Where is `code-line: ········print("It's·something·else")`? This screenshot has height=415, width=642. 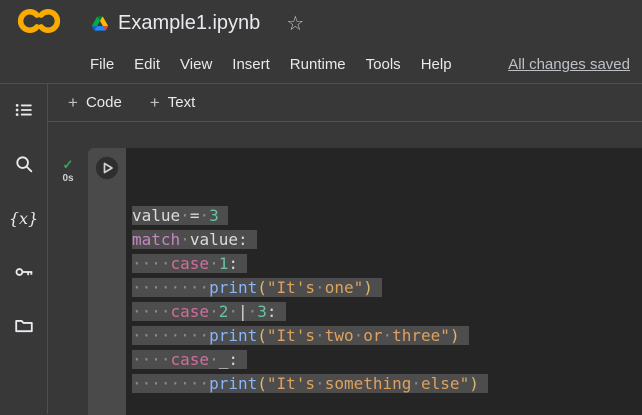 code-line: ········print("It's·something·else") is located at coordinates (387, 384).